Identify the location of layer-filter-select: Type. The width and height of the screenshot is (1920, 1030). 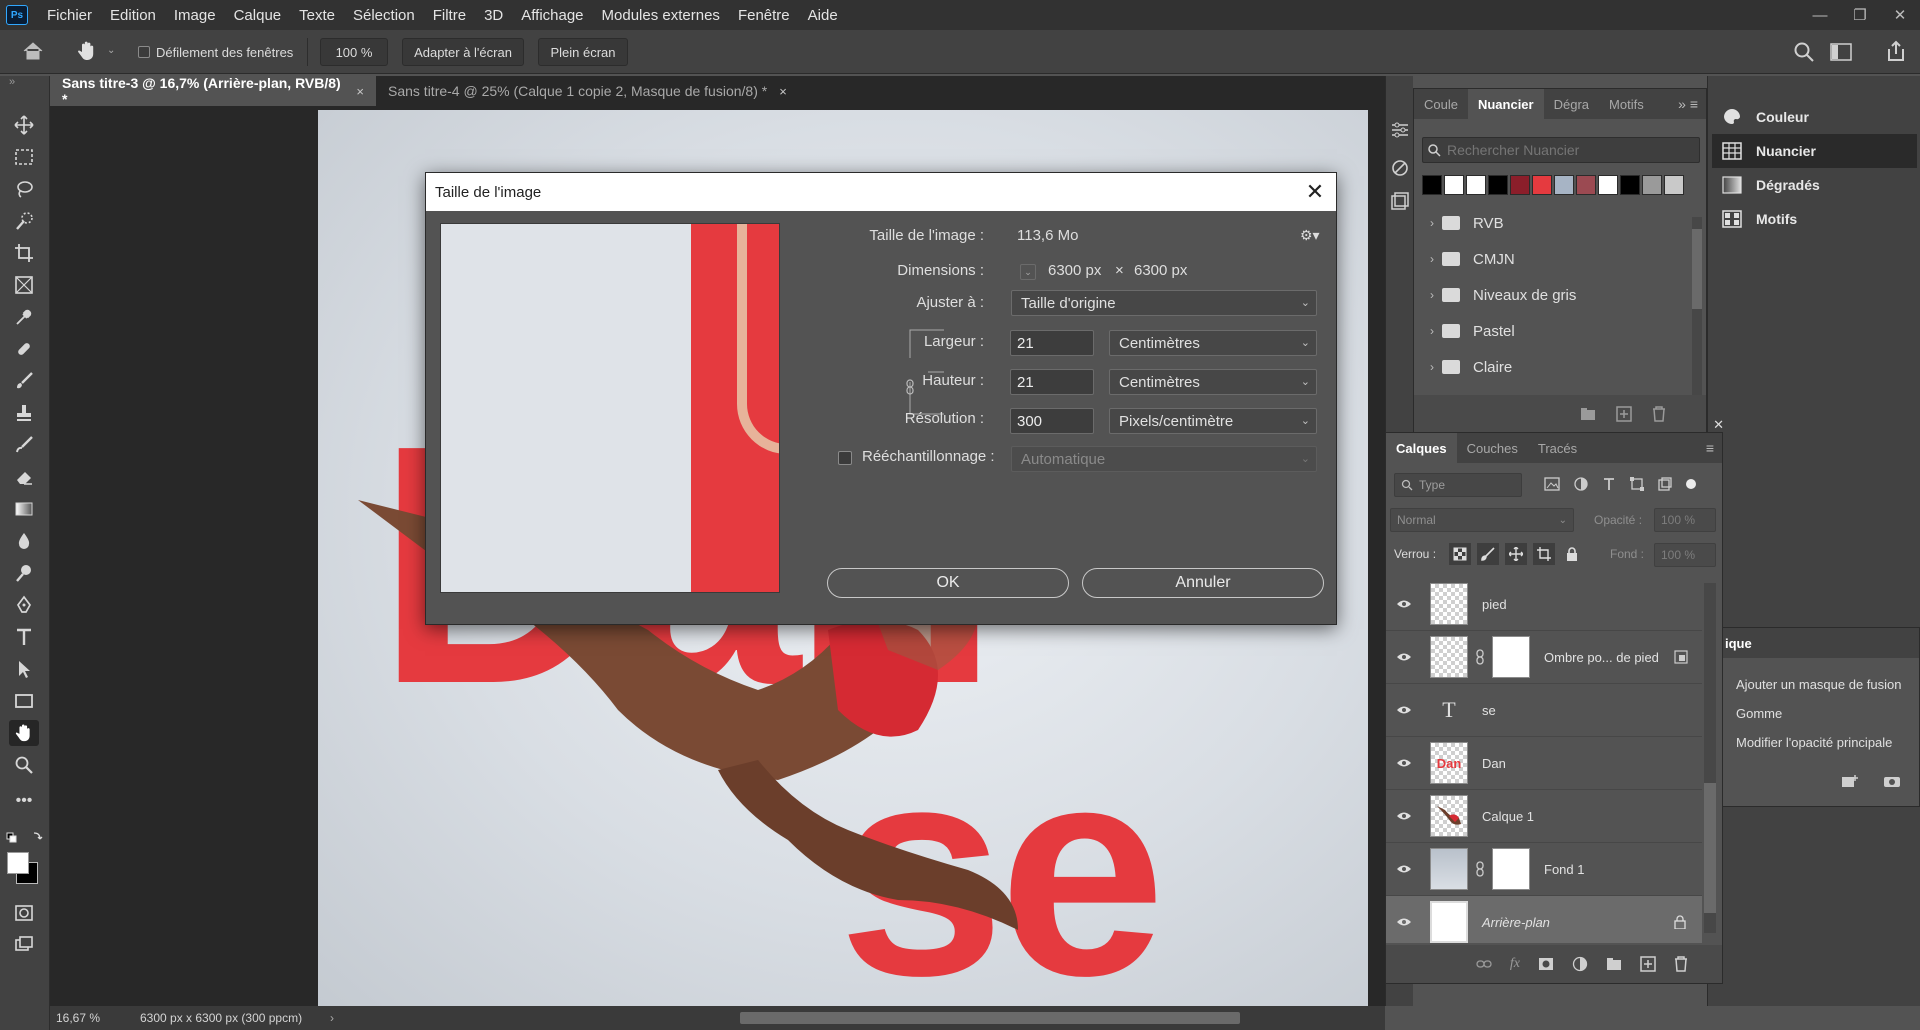
(1458, 485).